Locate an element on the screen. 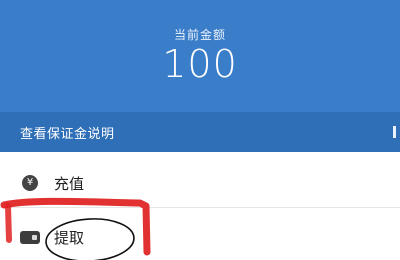  divider is located at coordinates (200, 207).